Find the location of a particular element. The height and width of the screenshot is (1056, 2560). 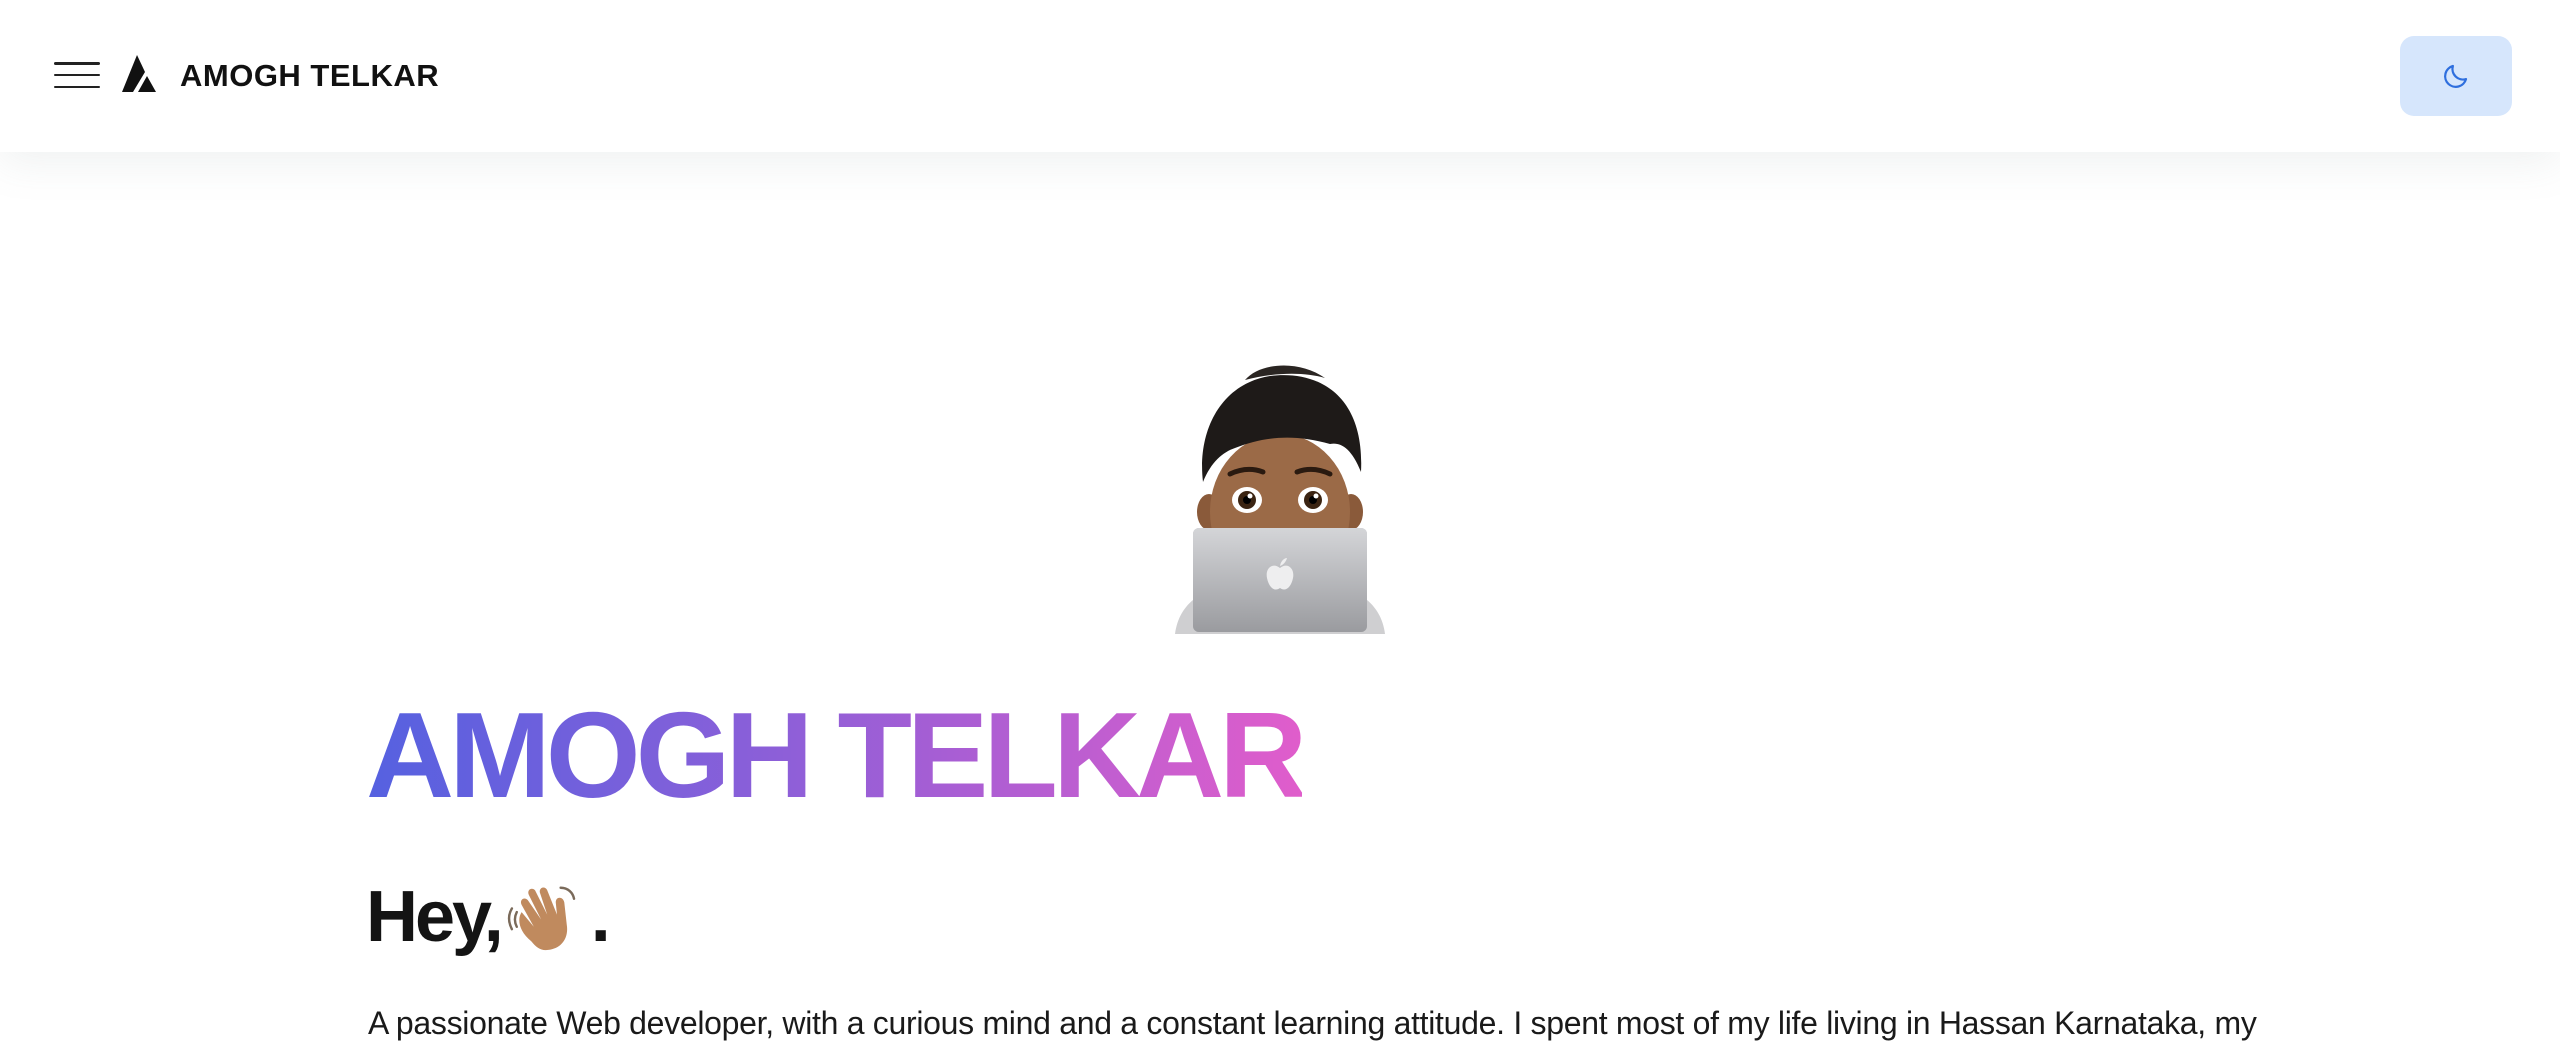

greeting-suffix: . is located at coordinates (600, 917).